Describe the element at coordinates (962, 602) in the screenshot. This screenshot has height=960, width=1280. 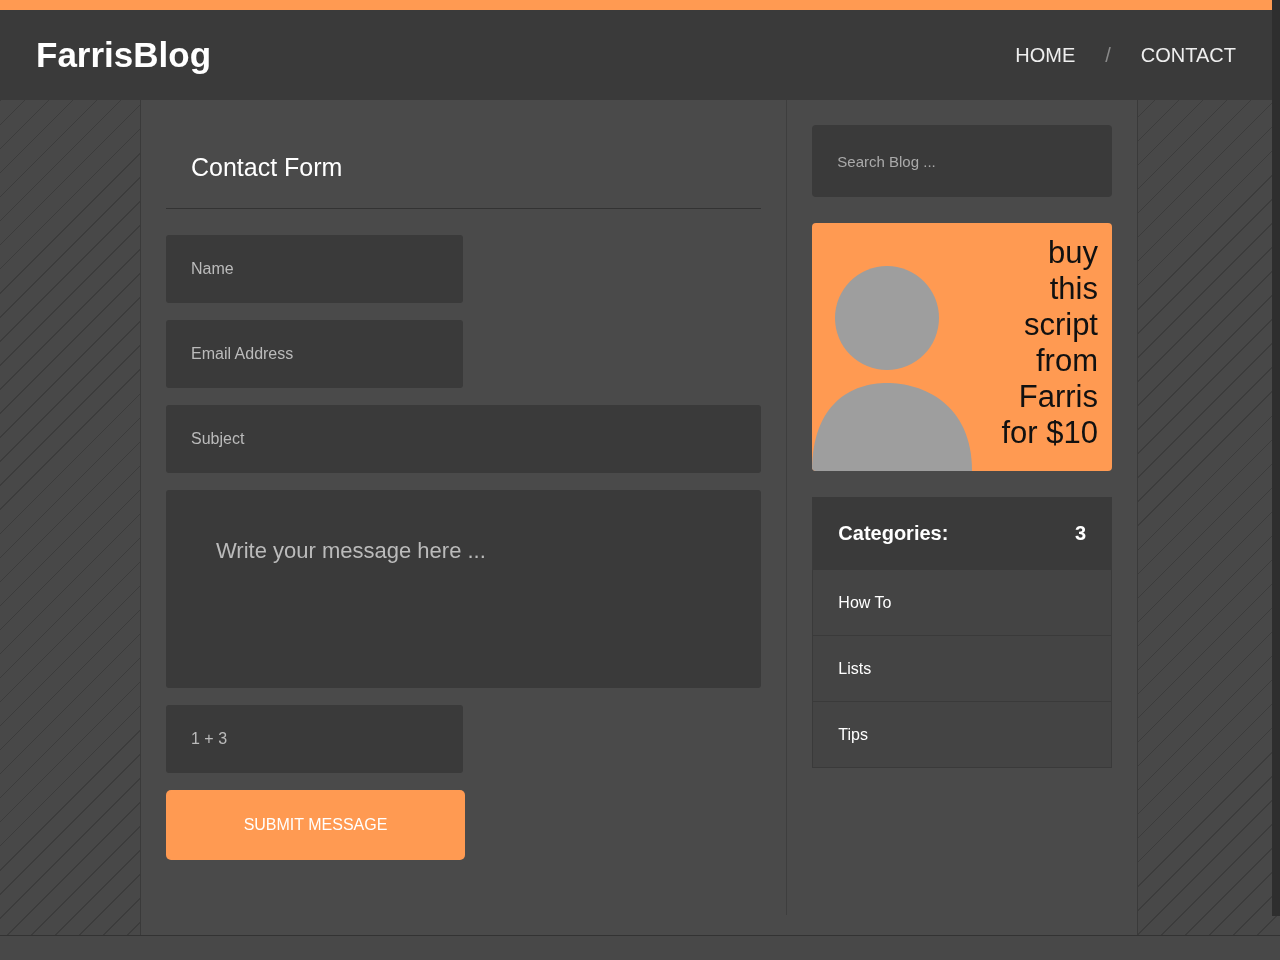
I see `category-link: How To` at that location.